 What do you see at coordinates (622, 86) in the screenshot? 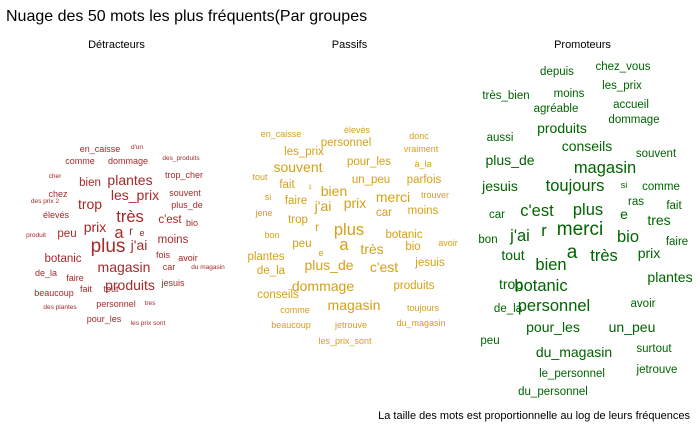
I see `word-promoteurs: les_prix` at bounding box center [622, 86].